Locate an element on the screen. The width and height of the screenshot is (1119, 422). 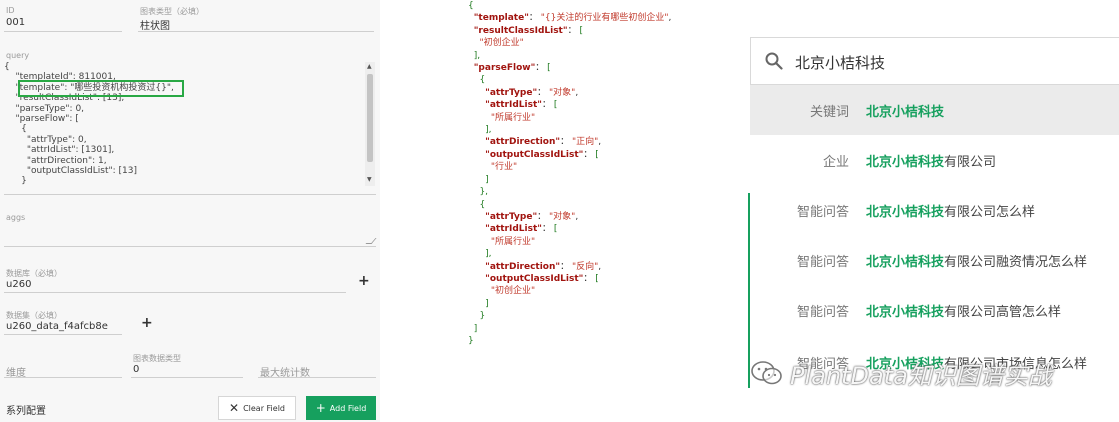
suggestion-item: 企业 北京小桔科技有限公司 is located at coordinates (934, 160).